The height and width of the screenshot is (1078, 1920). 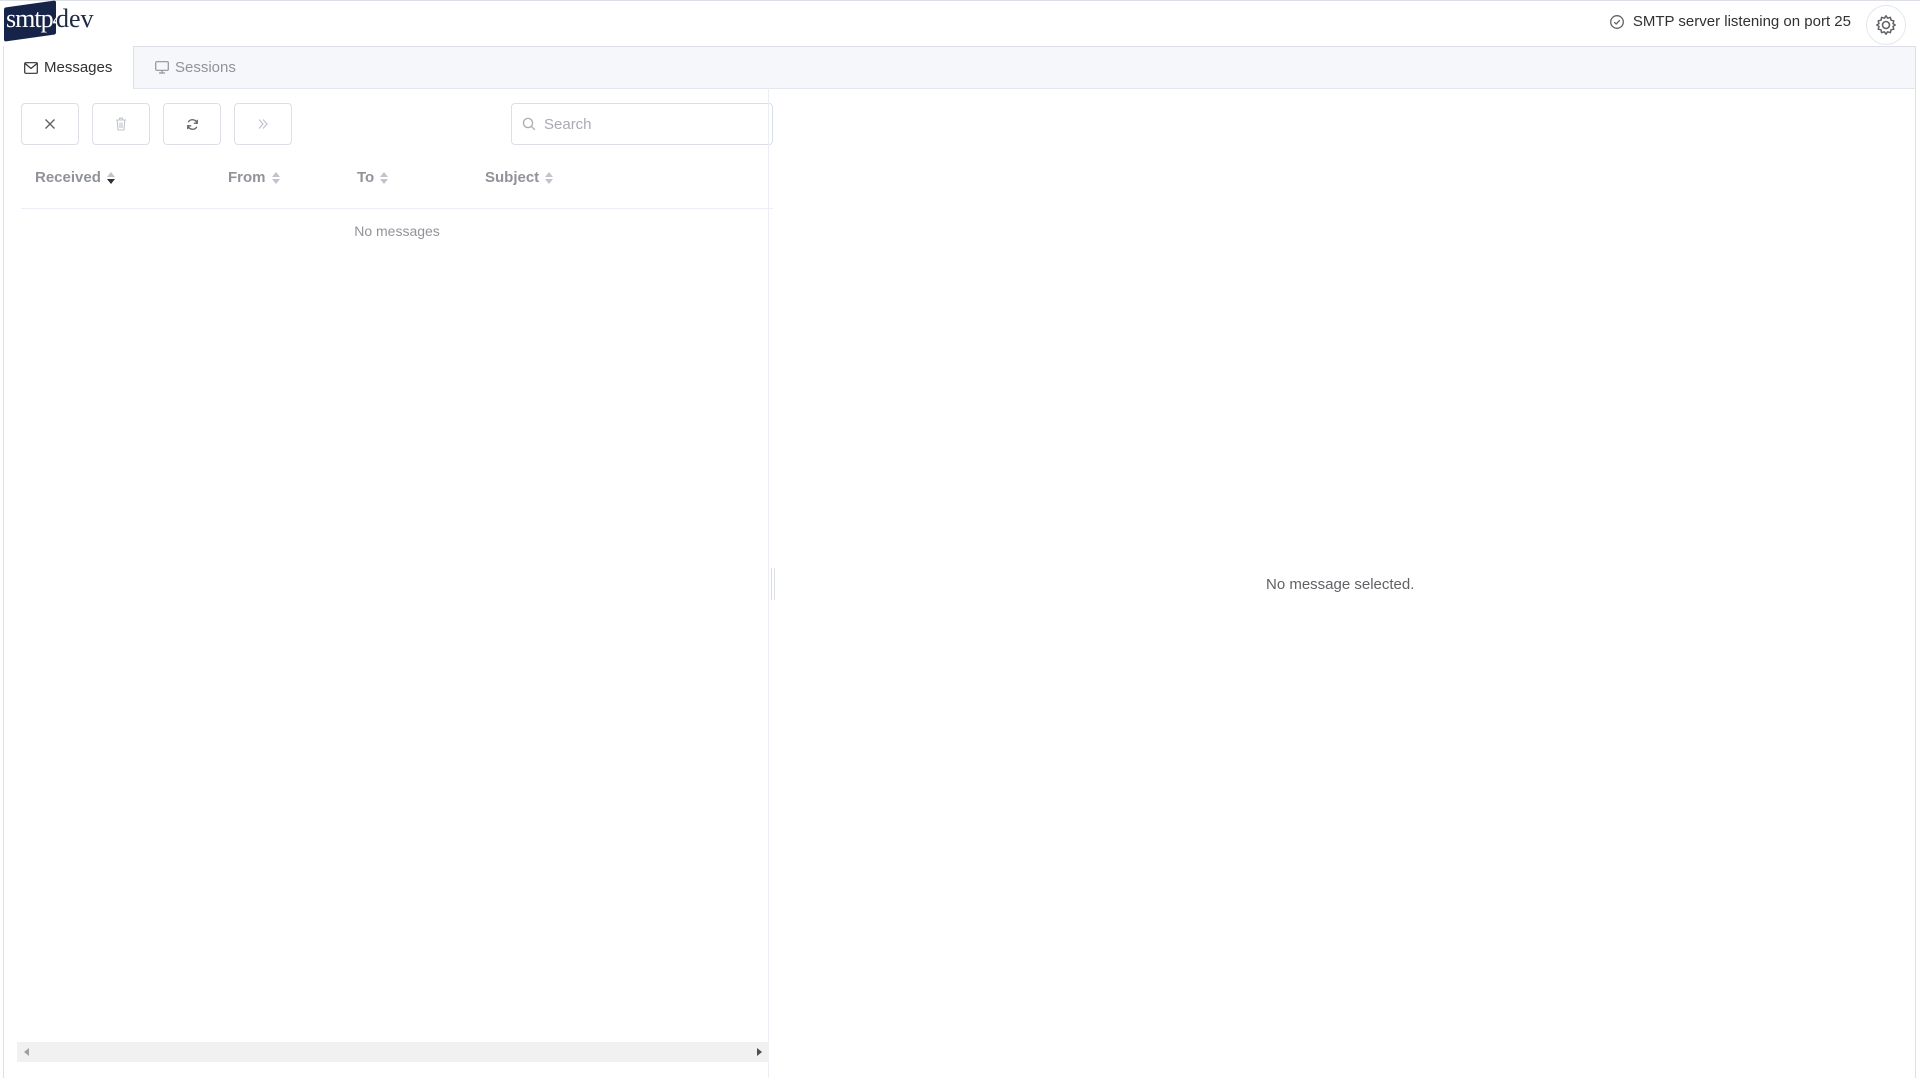 I want to click on refresh-icon, so click(x=192, y=124).